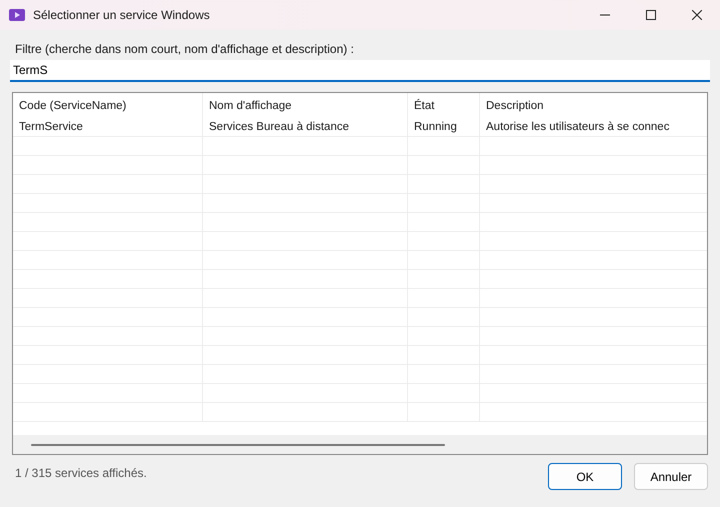 The width and height of the screenshot is (720, 507). Describe the element at coordinates (108, 127) in the screenshot. I see `table-cell: TermService` at that location.